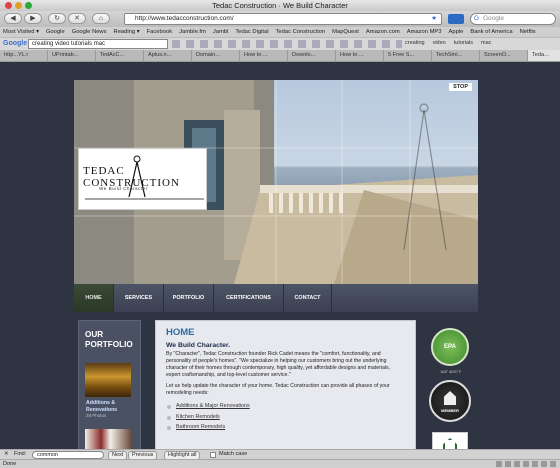 The image size is (560, 468). I want to click on home-icon: ⌂, so click(101, 18).